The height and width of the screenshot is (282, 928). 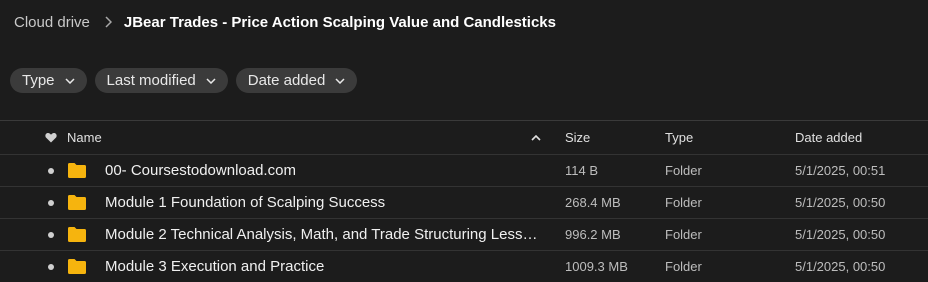 What do you see at coordinates (84, 137) in the screenshot?
I see `header-name: Name` at bounding box center [84, 137].